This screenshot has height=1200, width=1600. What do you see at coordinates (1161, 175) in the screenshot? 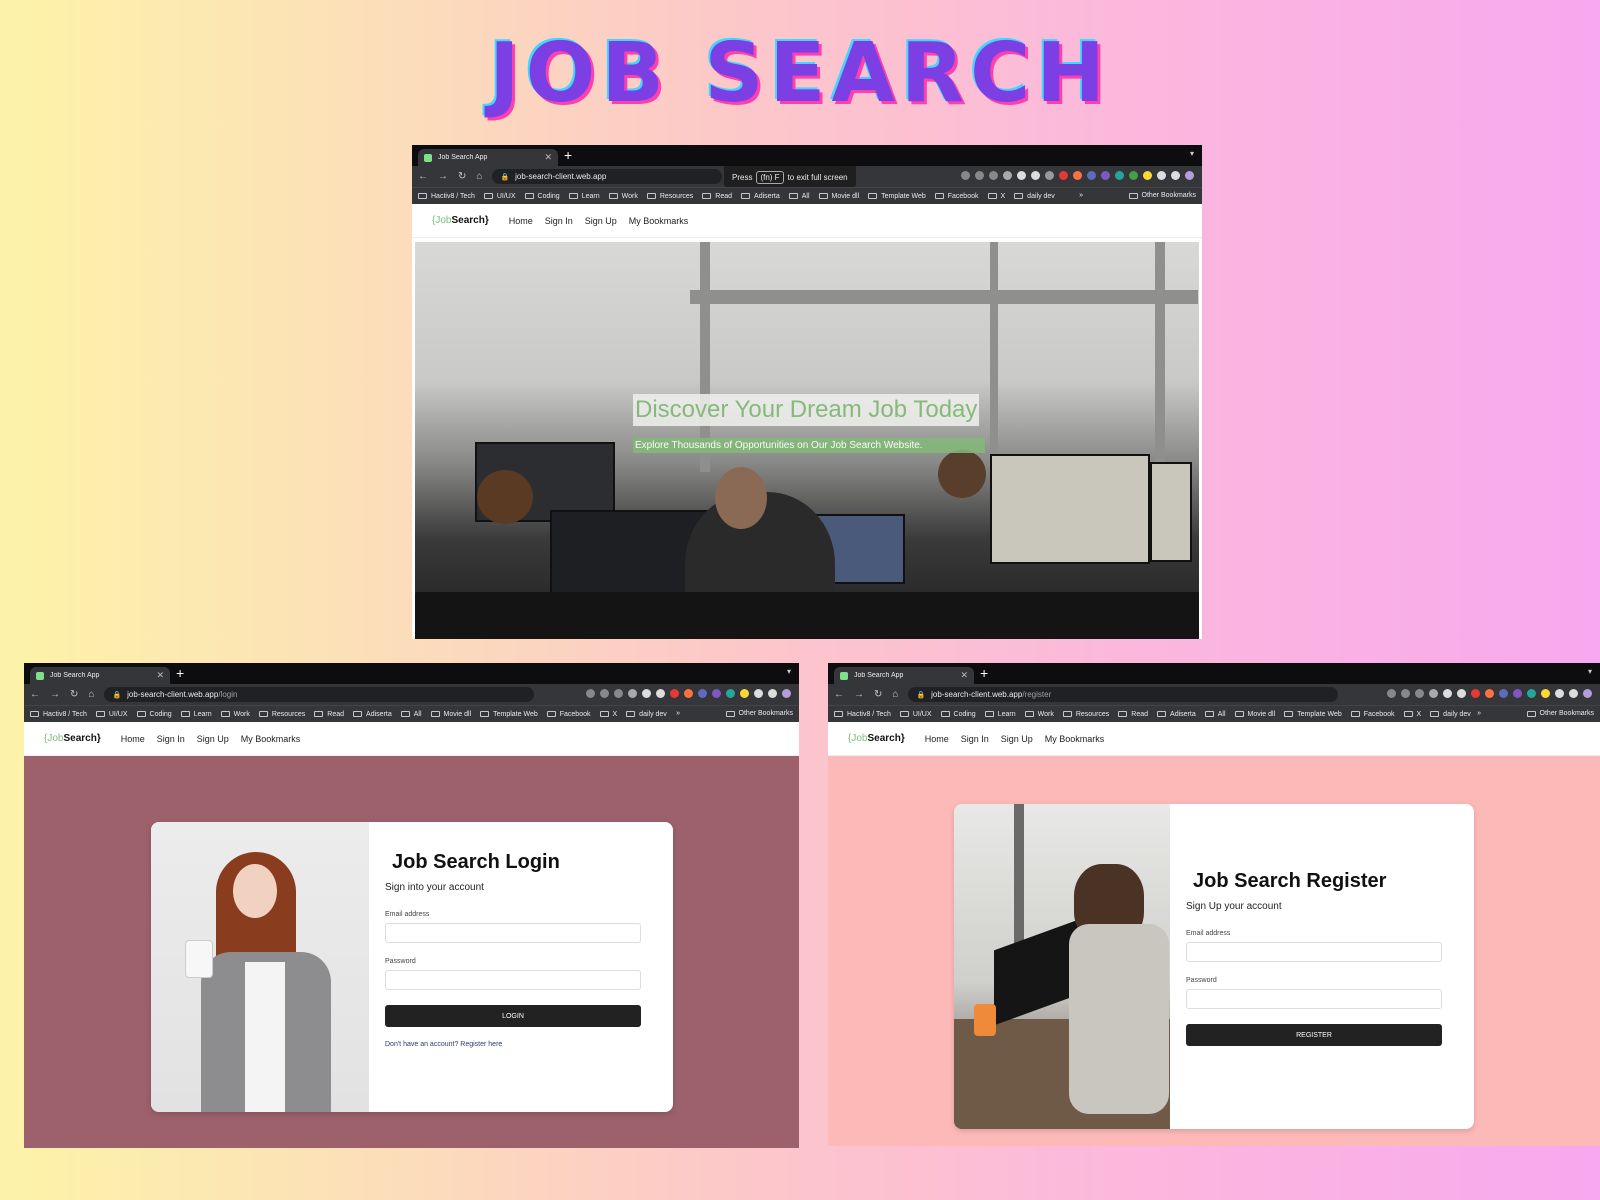
I see `puzzle-icon` at bounding box center [1161, 175].